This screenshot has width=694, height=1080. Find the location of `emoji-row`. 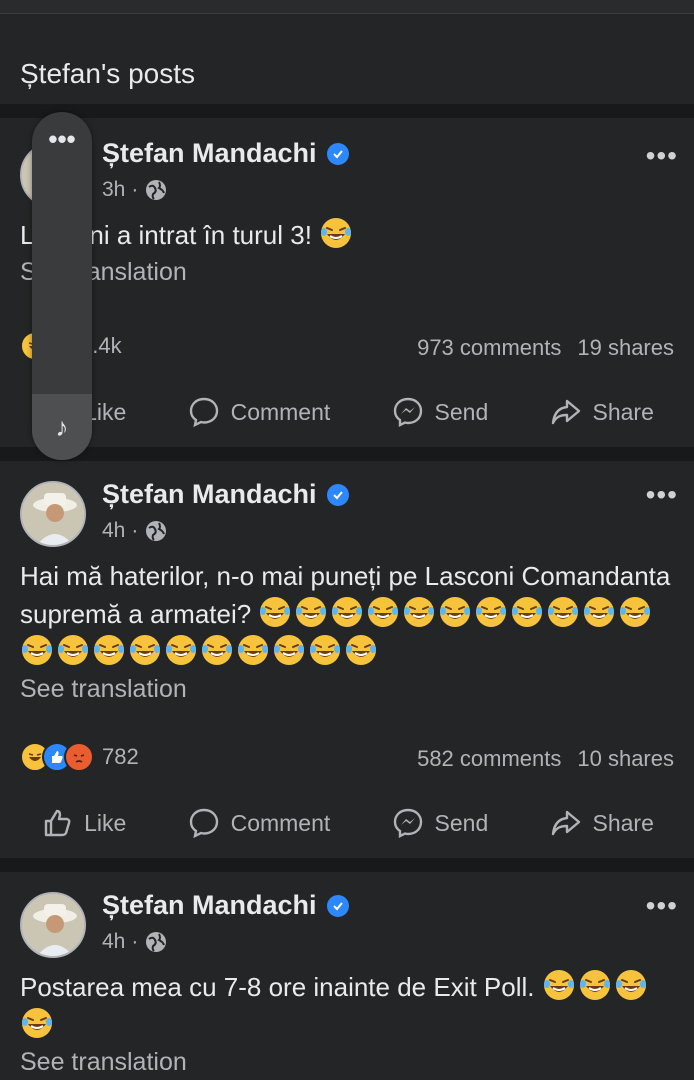

emoji-row is located at coordinates (337, 234).